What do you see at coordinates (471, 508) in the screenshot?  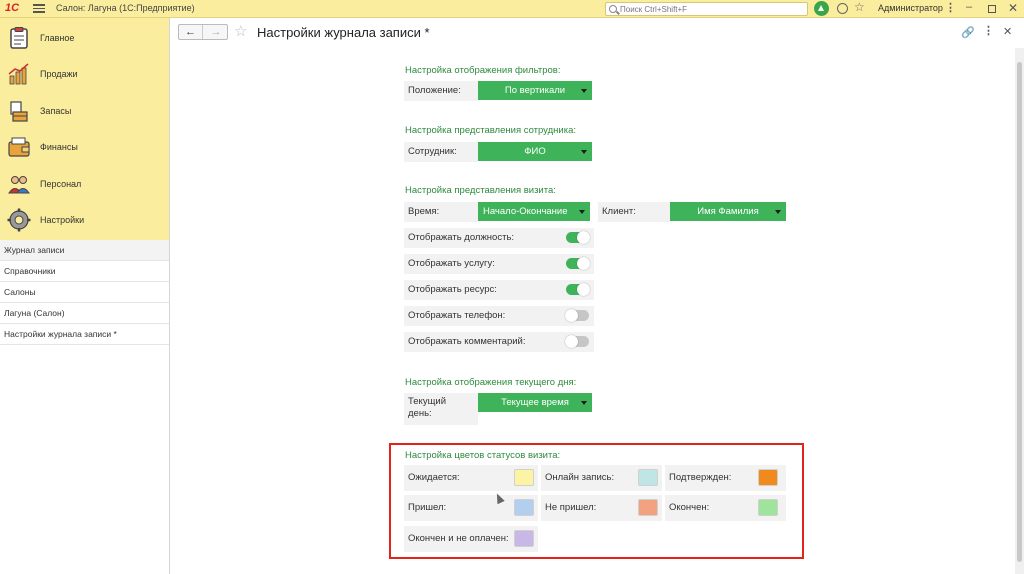 I see `status-color-cell: Пришел:` at bounding box center [471, 508].